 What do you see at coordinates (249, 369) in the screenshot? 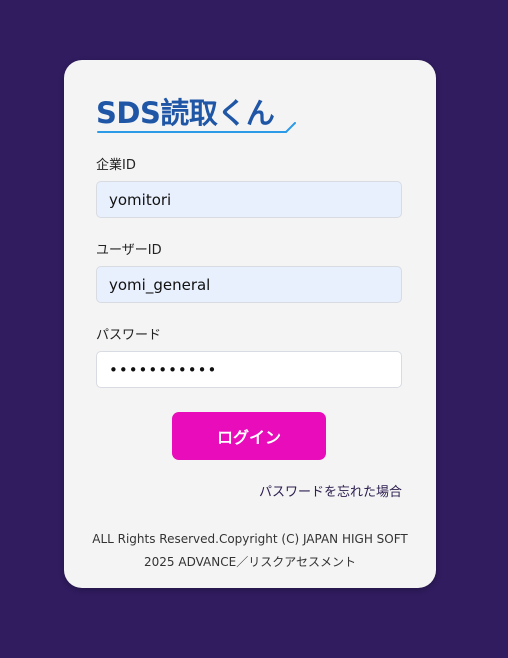
I see `password-field` at bounding box center [249, 369].